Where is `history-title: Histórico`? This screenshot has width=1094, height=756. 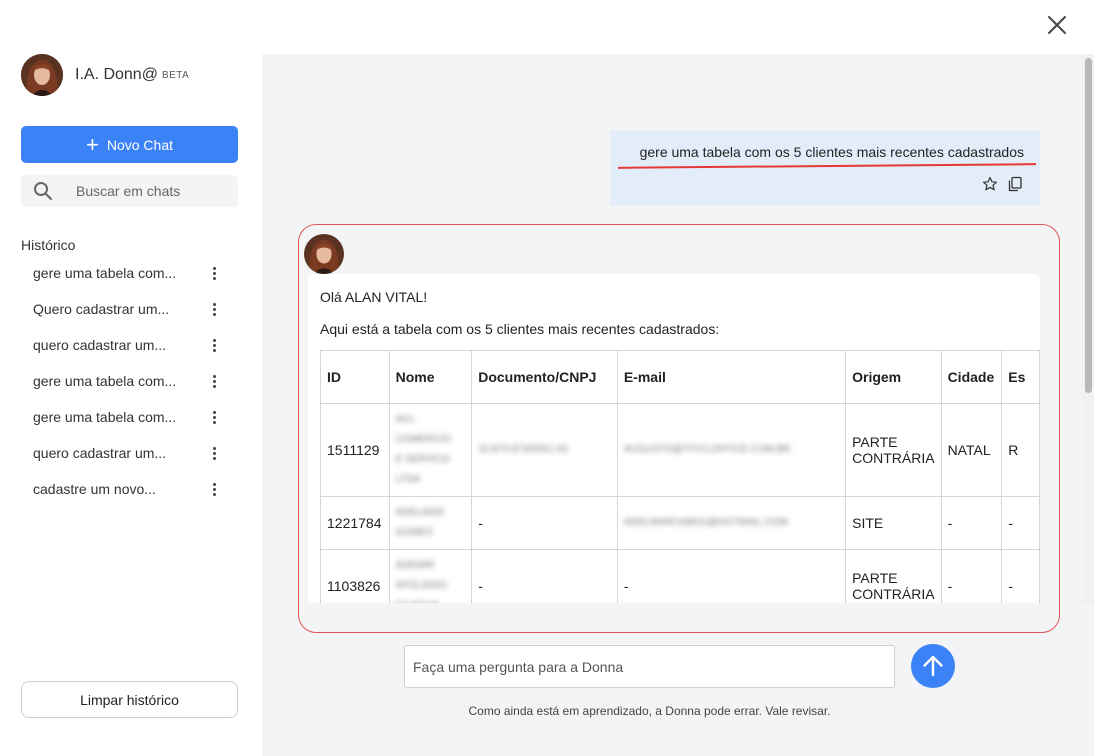 history-title: Histórico is located at coordinates (48, 245).